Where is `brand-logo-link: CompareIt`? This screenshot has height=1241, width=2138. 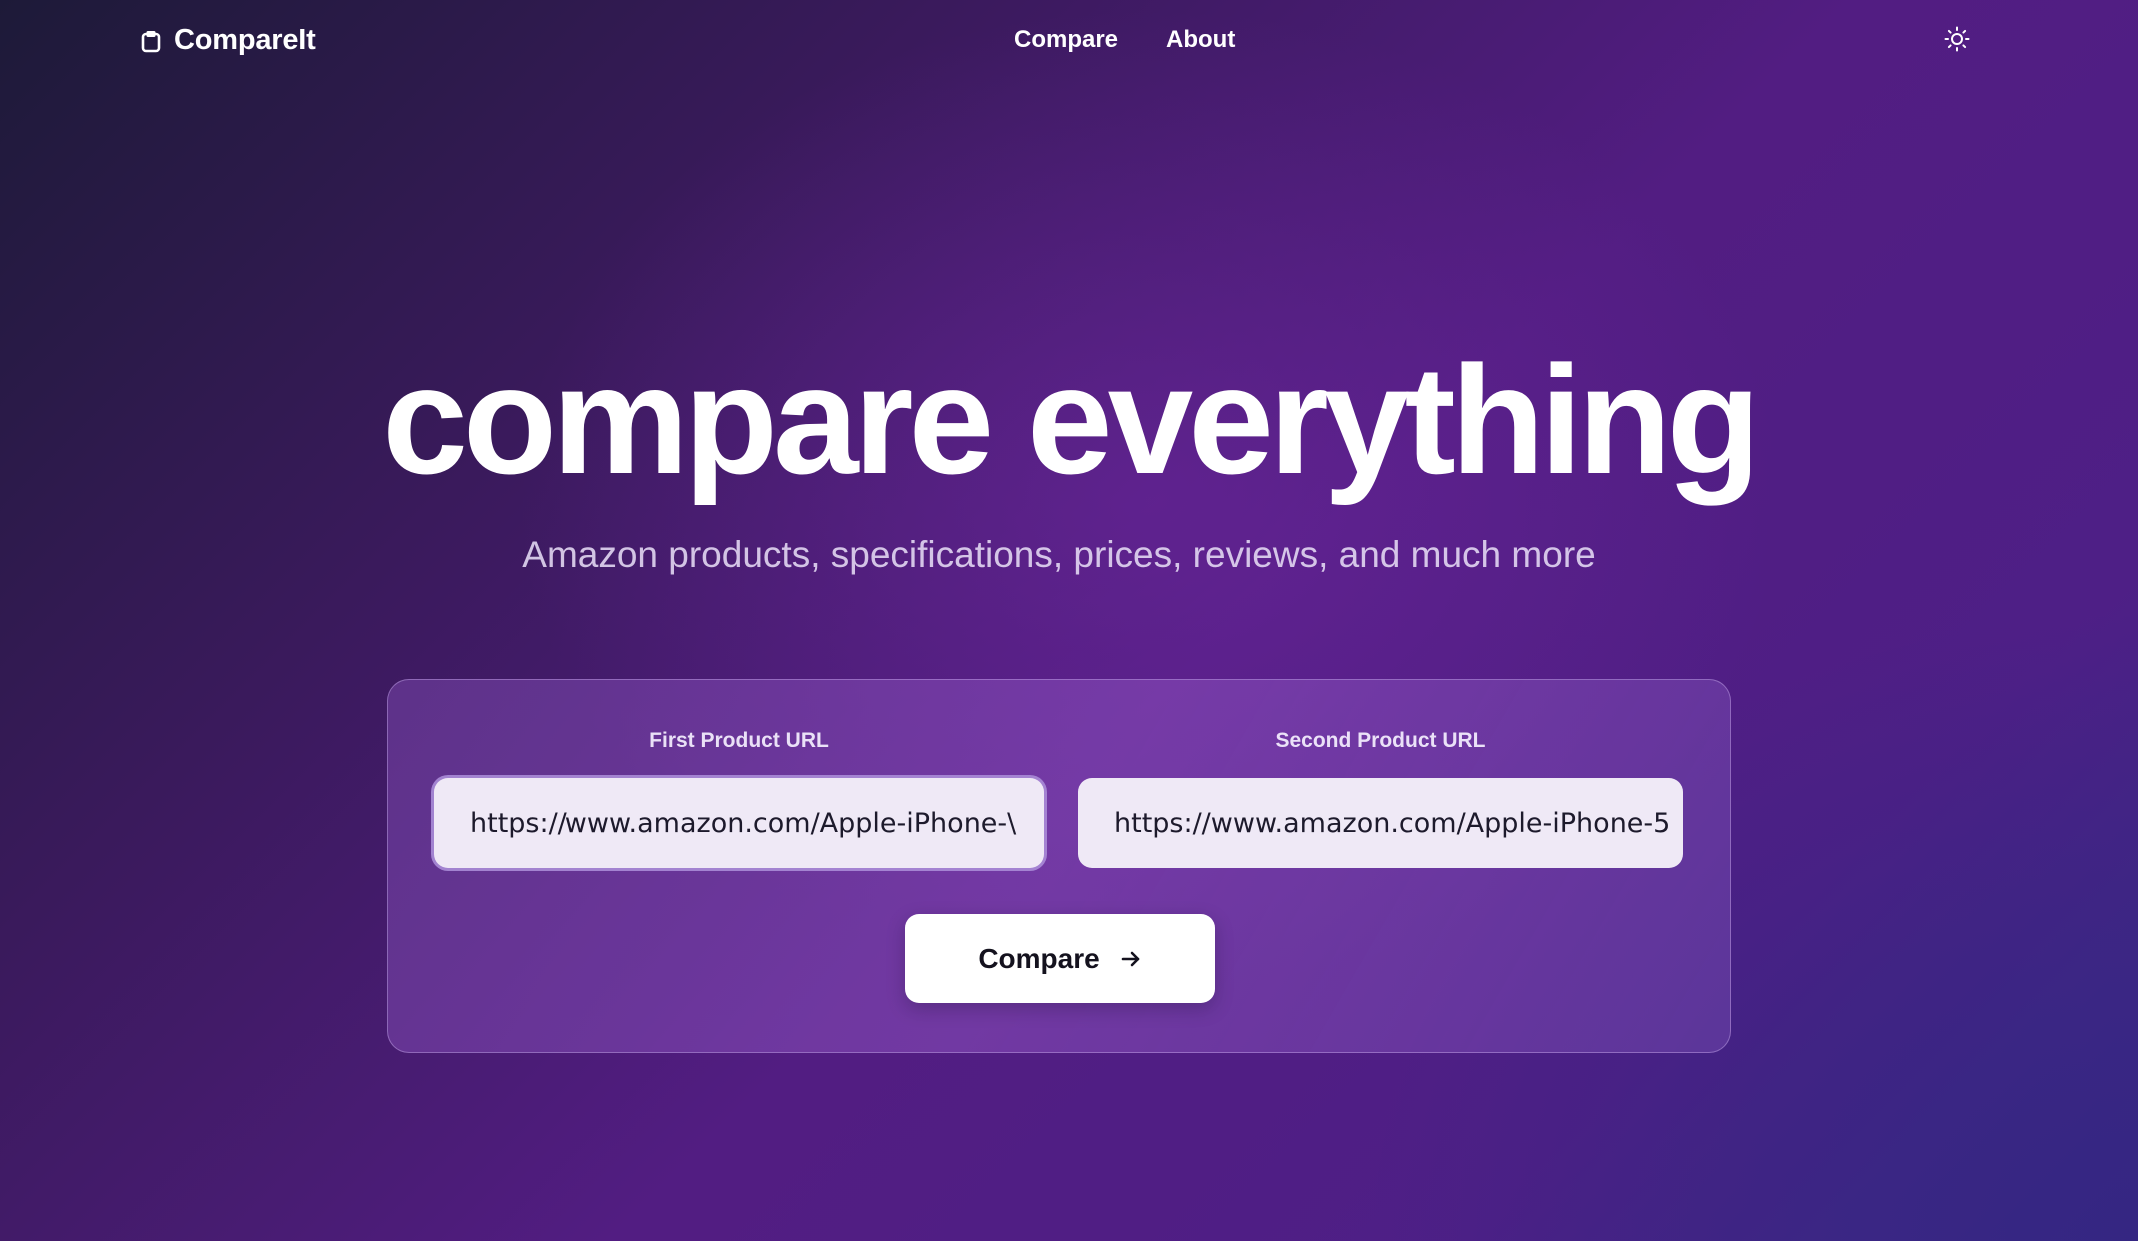
brand-logo-link: CompareIt is located at coordinates (228, 40).